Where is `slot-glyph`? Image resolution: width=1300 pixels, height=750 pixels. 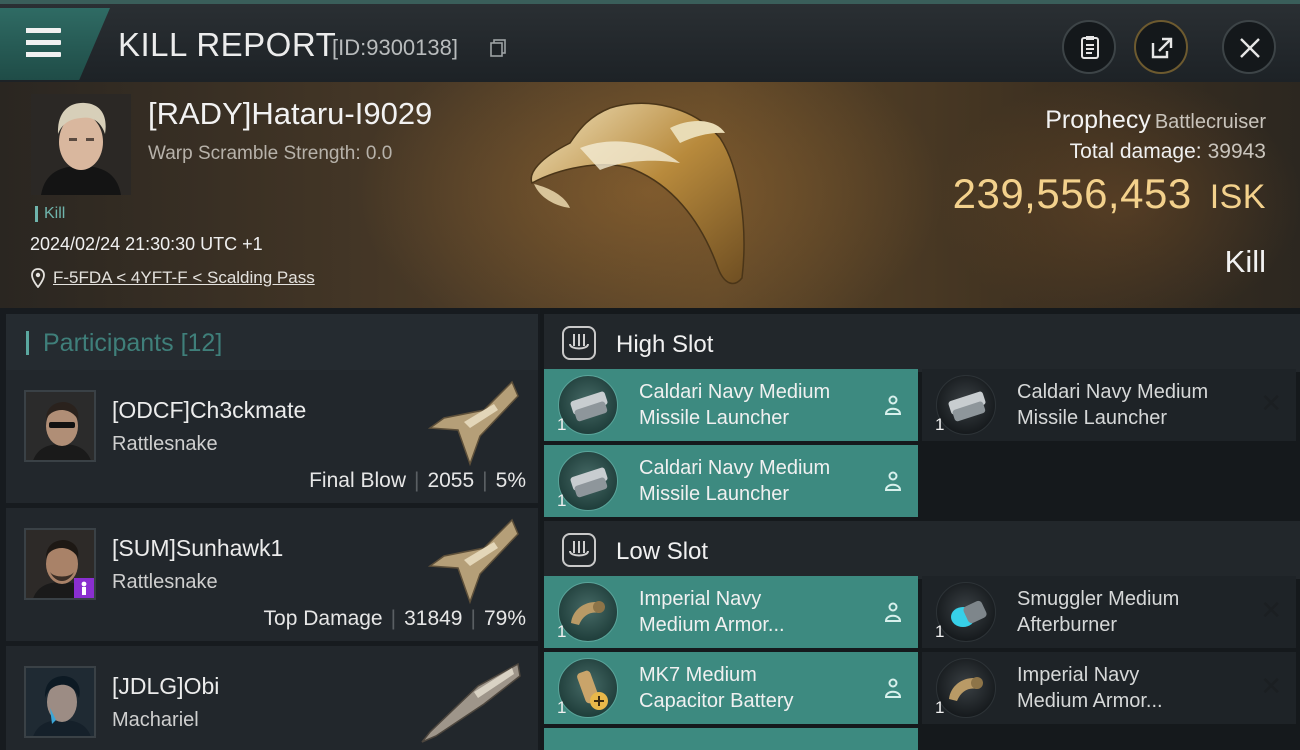 slot-glyph is located at coordinates (579, 549).